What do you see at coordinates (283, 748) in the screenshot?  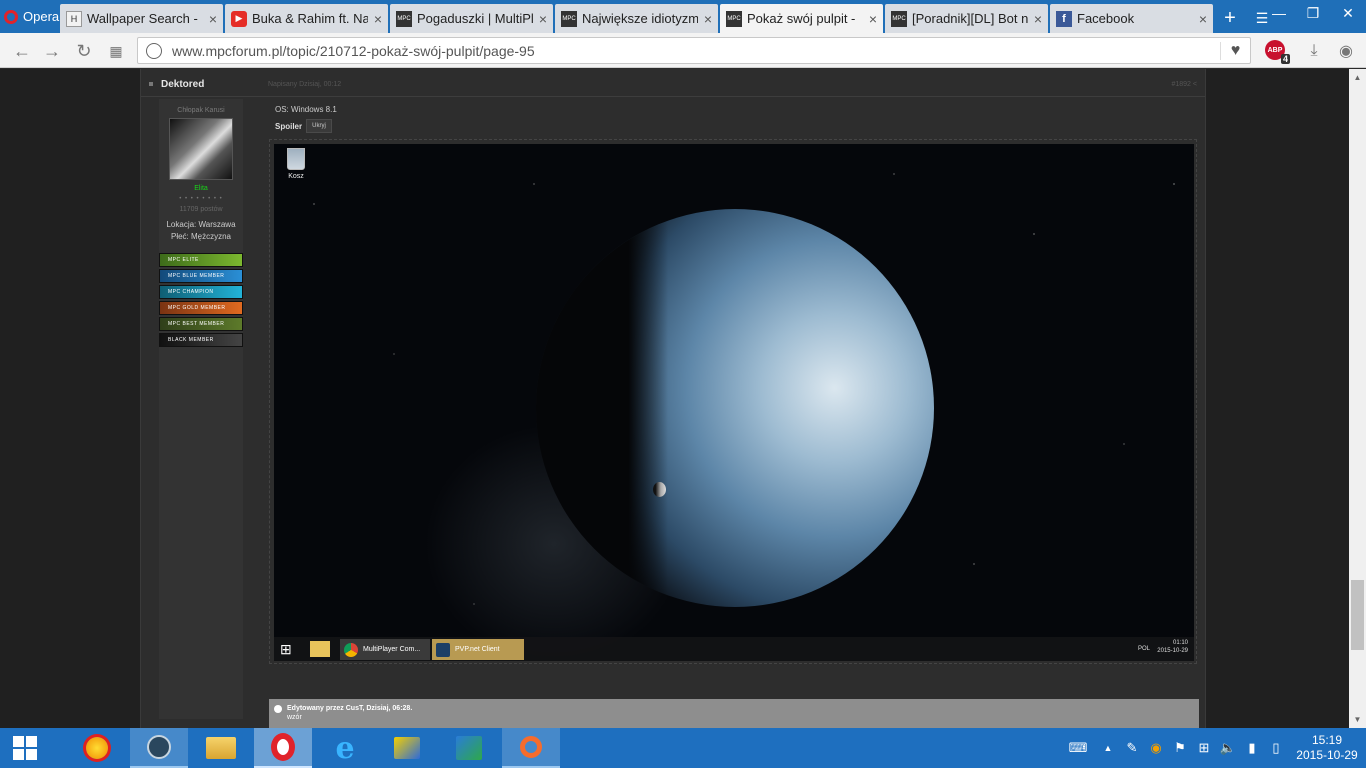 I see `opera-taskbar-icon` at bounding box center [283, 748].